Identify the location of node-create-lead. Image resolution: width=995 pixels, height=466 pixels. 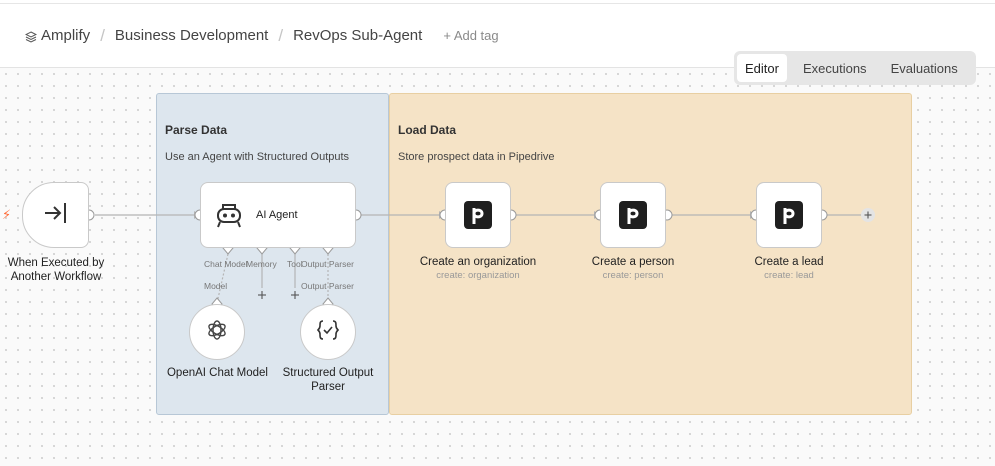
(789, 215).